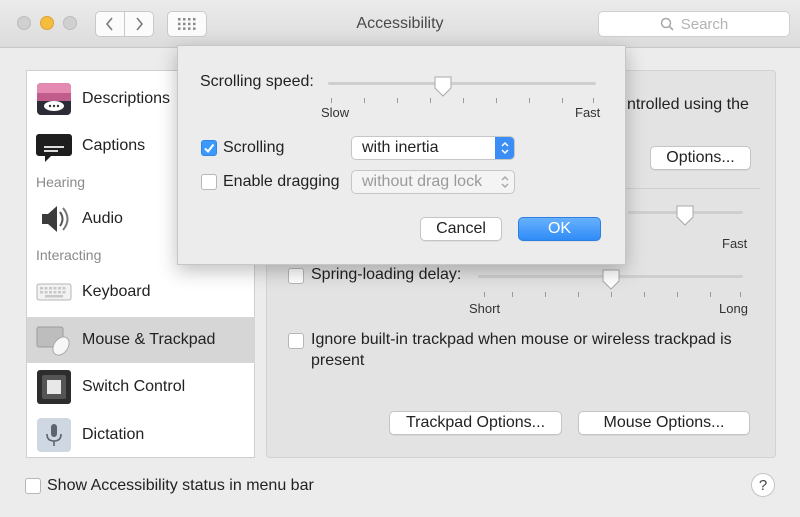 Image resolution: width=800 pixels, height=517 pixels. I want to click on drag-lock-select: without drag lock, so click(433, 182).